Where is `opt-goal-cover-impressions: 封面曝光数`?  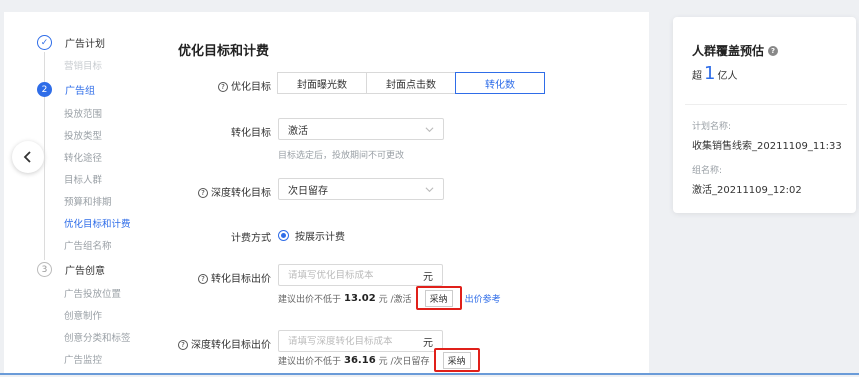 opt-goal-cover-impressions: 封面曝光数 is located at coordinates (322, 83).